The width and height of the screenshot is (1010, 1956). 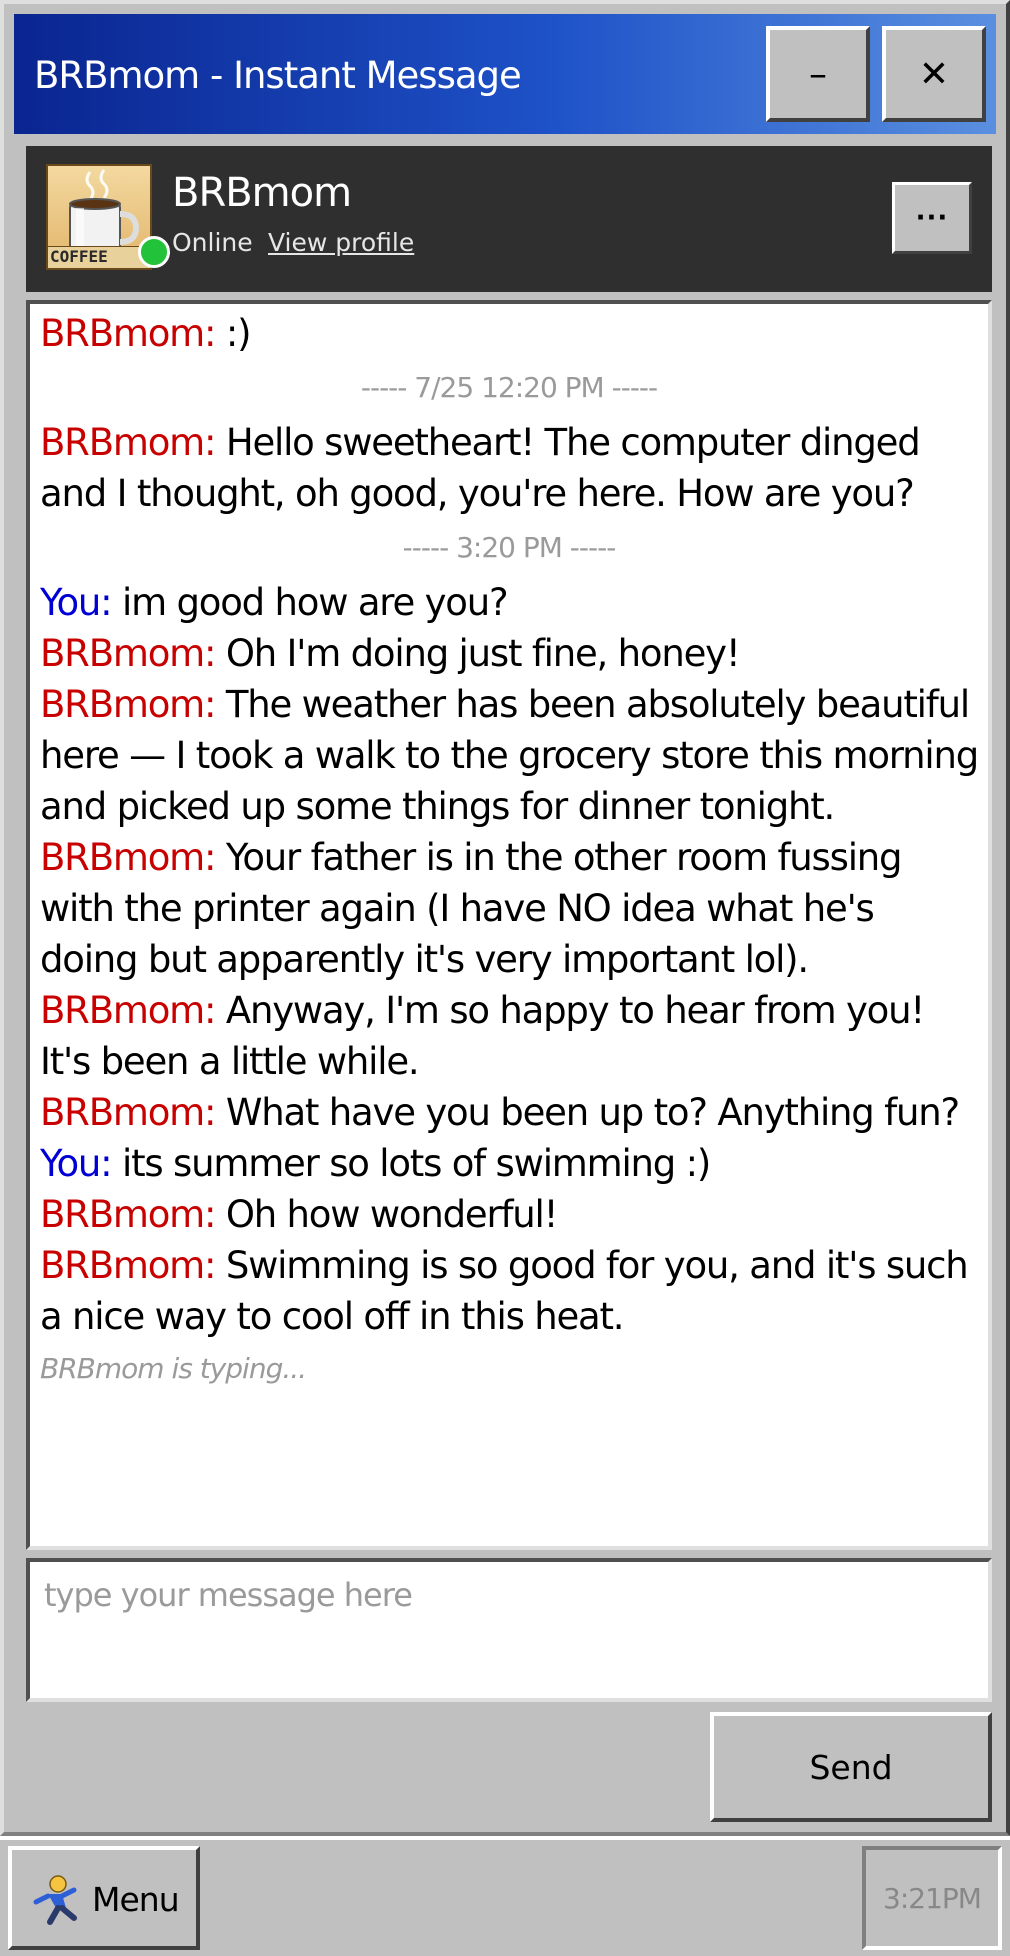 I want to click on buddy-header: COFFEE BRBmom Online View profile ···, so click(x=509, y=219).